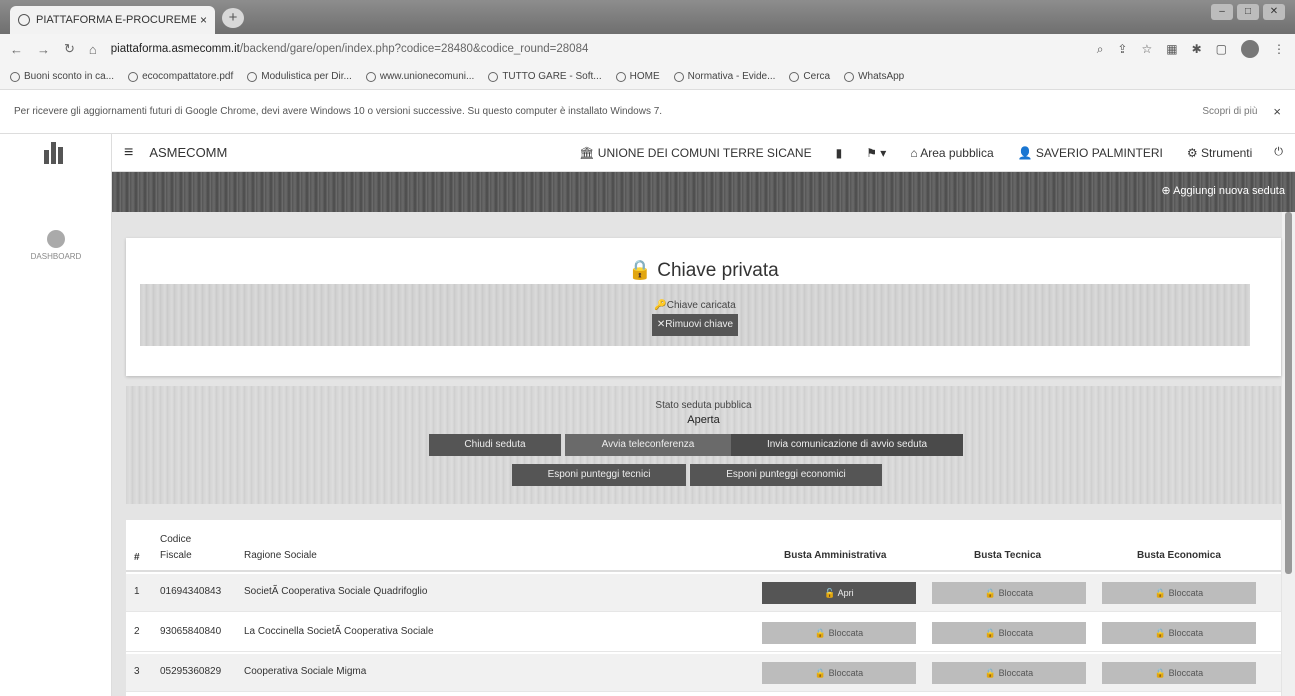 The height and width of the screenshot is (696, 1295). Describe the element at coordinates (1278, 152) in the screenshot. I see `logout-icon: ⏻` at that location.